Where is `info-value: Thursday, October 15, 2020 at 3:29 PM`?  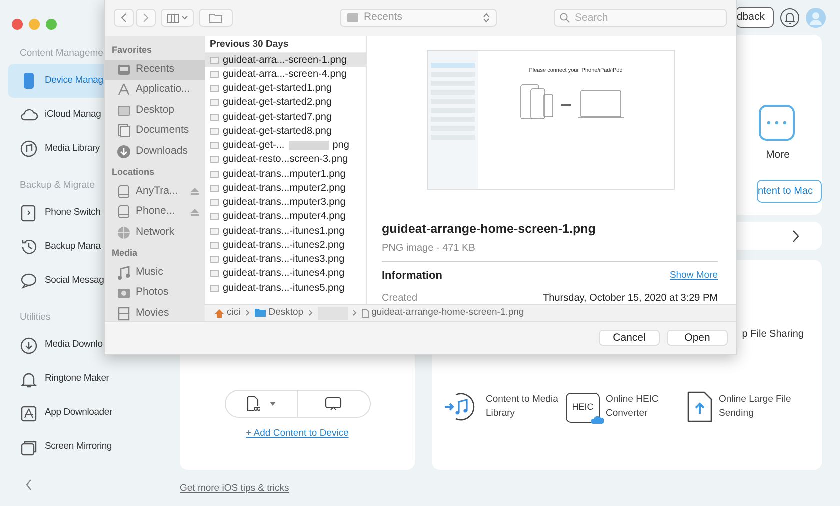 info-value: Thursday, October 15, 2020 at 3:29 PM is located at coordinates (630, 298).